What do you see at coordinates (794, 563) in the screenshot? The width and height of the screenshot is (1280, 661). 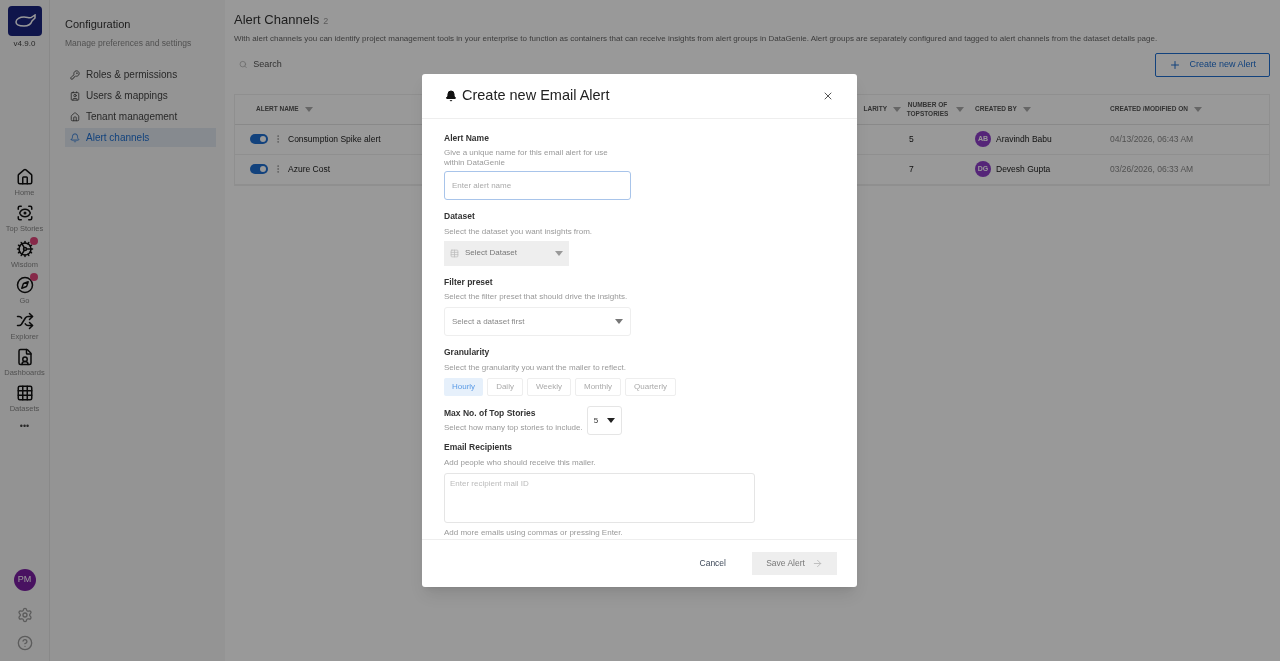 I see `save-alert-button: Save Alert` at bounding box center [794, 563].